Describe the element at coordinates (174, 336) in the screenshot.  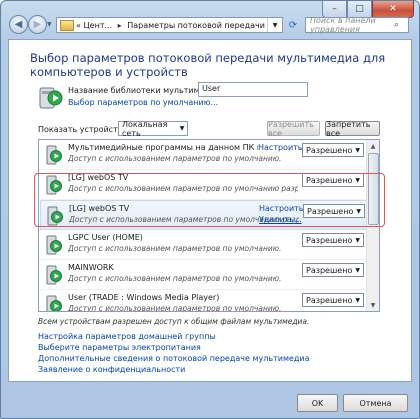
I see `homegroup-settings-link: Настройка параметров домашней группы` at that location.